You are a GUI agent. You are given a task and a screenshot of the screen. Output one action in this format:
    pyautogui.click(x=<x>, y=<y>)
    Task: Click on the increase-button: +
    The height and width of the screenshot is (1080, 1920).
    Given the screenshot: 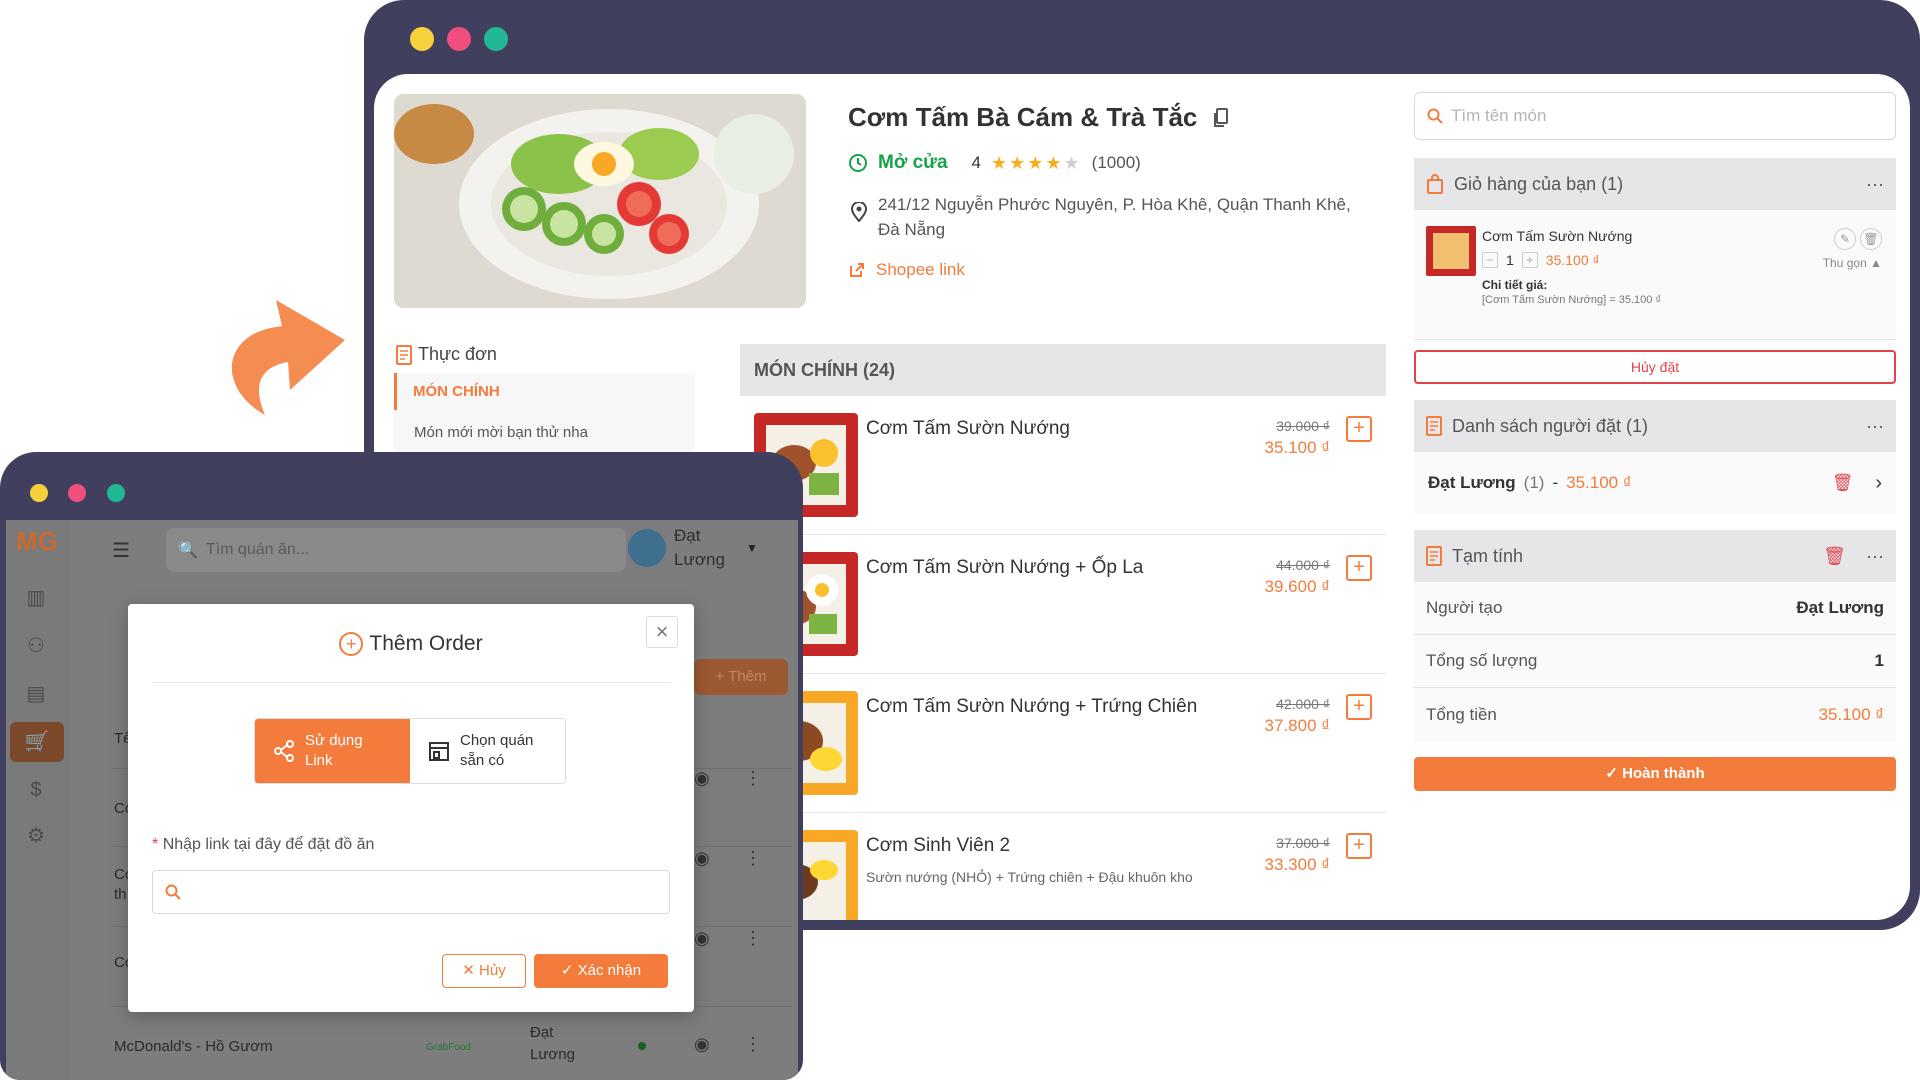 What is the action you would take?
    pyautogui.click(x=1529, y=260)
    